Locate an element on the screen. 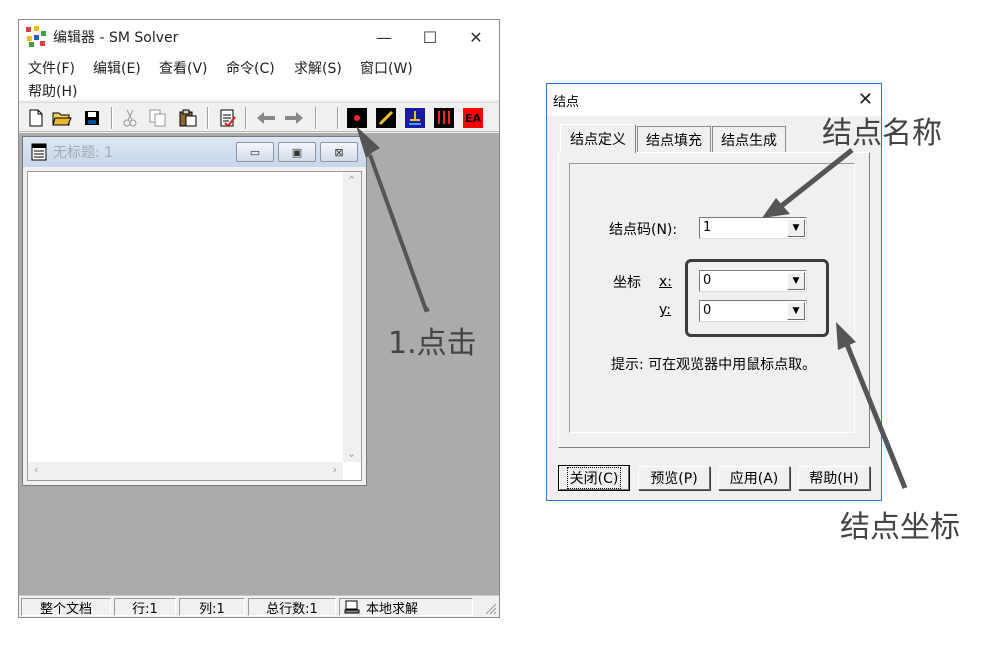 This screenshot has height=648, width=998. status-bar: 整个文档 行:1 列:1 总行数:1 本地求解 is located at coordinates (259, 606).